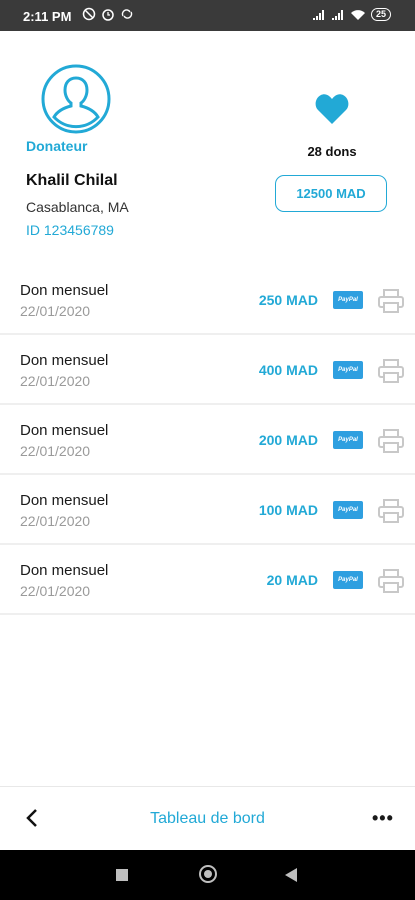  What do you see at coordinates (288, 300) in the screenshot?
I see `donation-amount: 250 MAD` at bounding box center [288, 300].